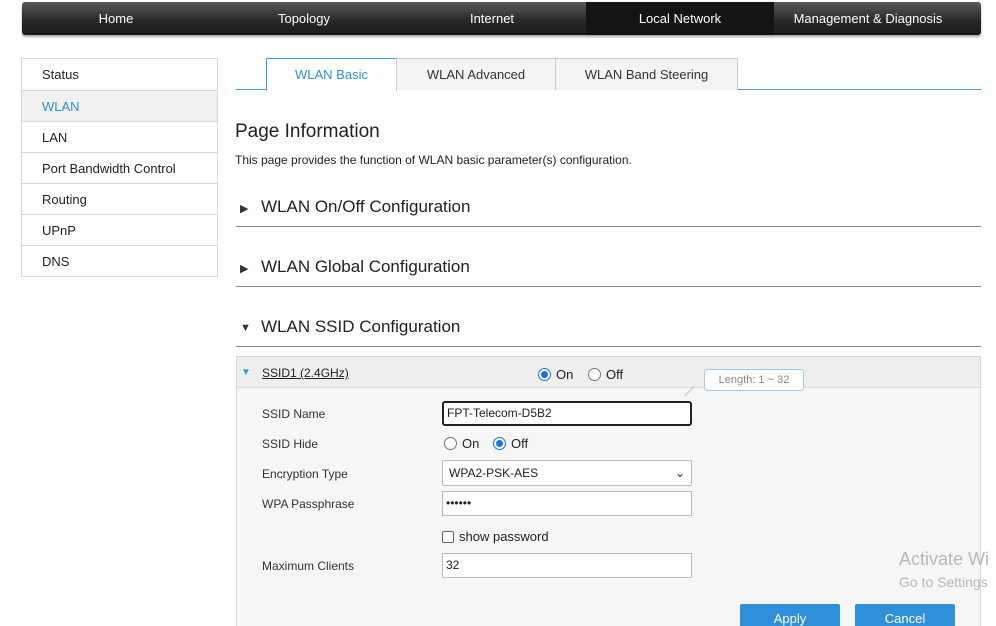 This screenshot has width=996, height=626. What do you see at coordinates (119, 74) in the screenshot?
I see `sidebar-item-status: Status` at bounding box center [119, 74].